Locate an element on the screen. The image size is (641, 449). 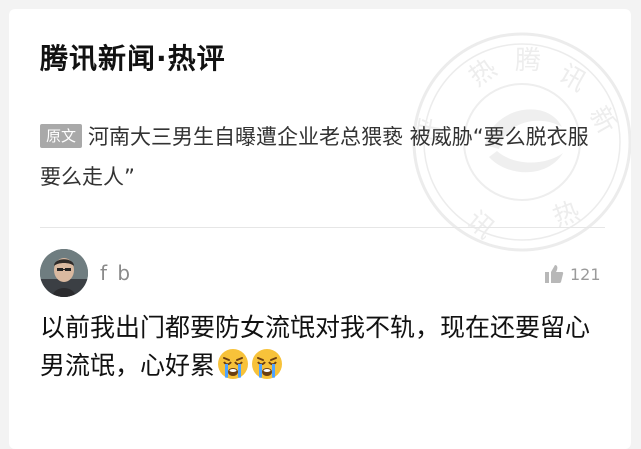
avatar-person-icon is located at coordinates (64, 273).